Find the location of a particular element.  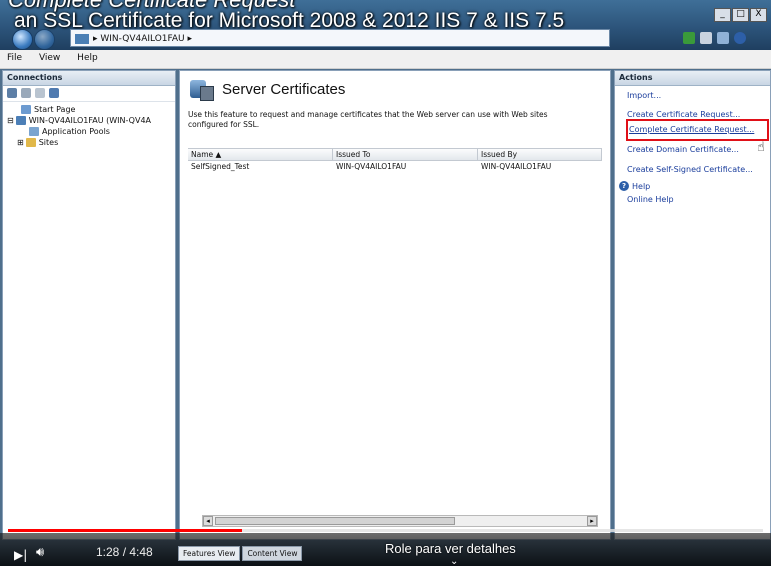

back-button is located at coordinates (22, 39).